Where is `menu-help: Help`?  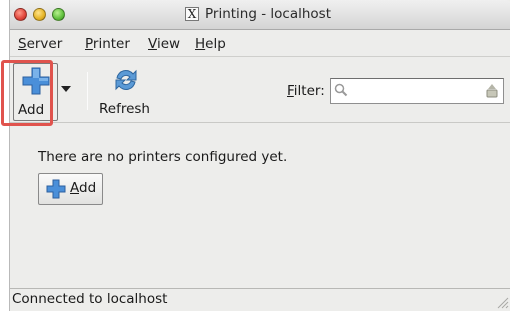
menu-help: Help is located at coordinates (210, 44).